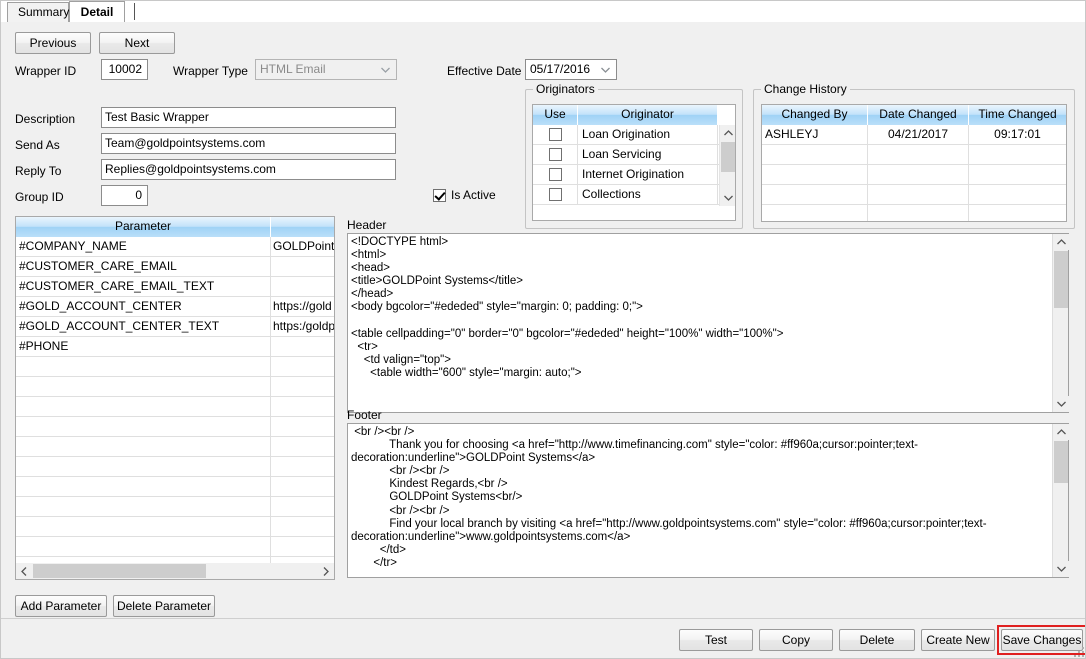 Image resolution: width=1086 pixels, height=659 pixels. I want to click on originator-name-cell: Loan Origination, so click(648, 134).